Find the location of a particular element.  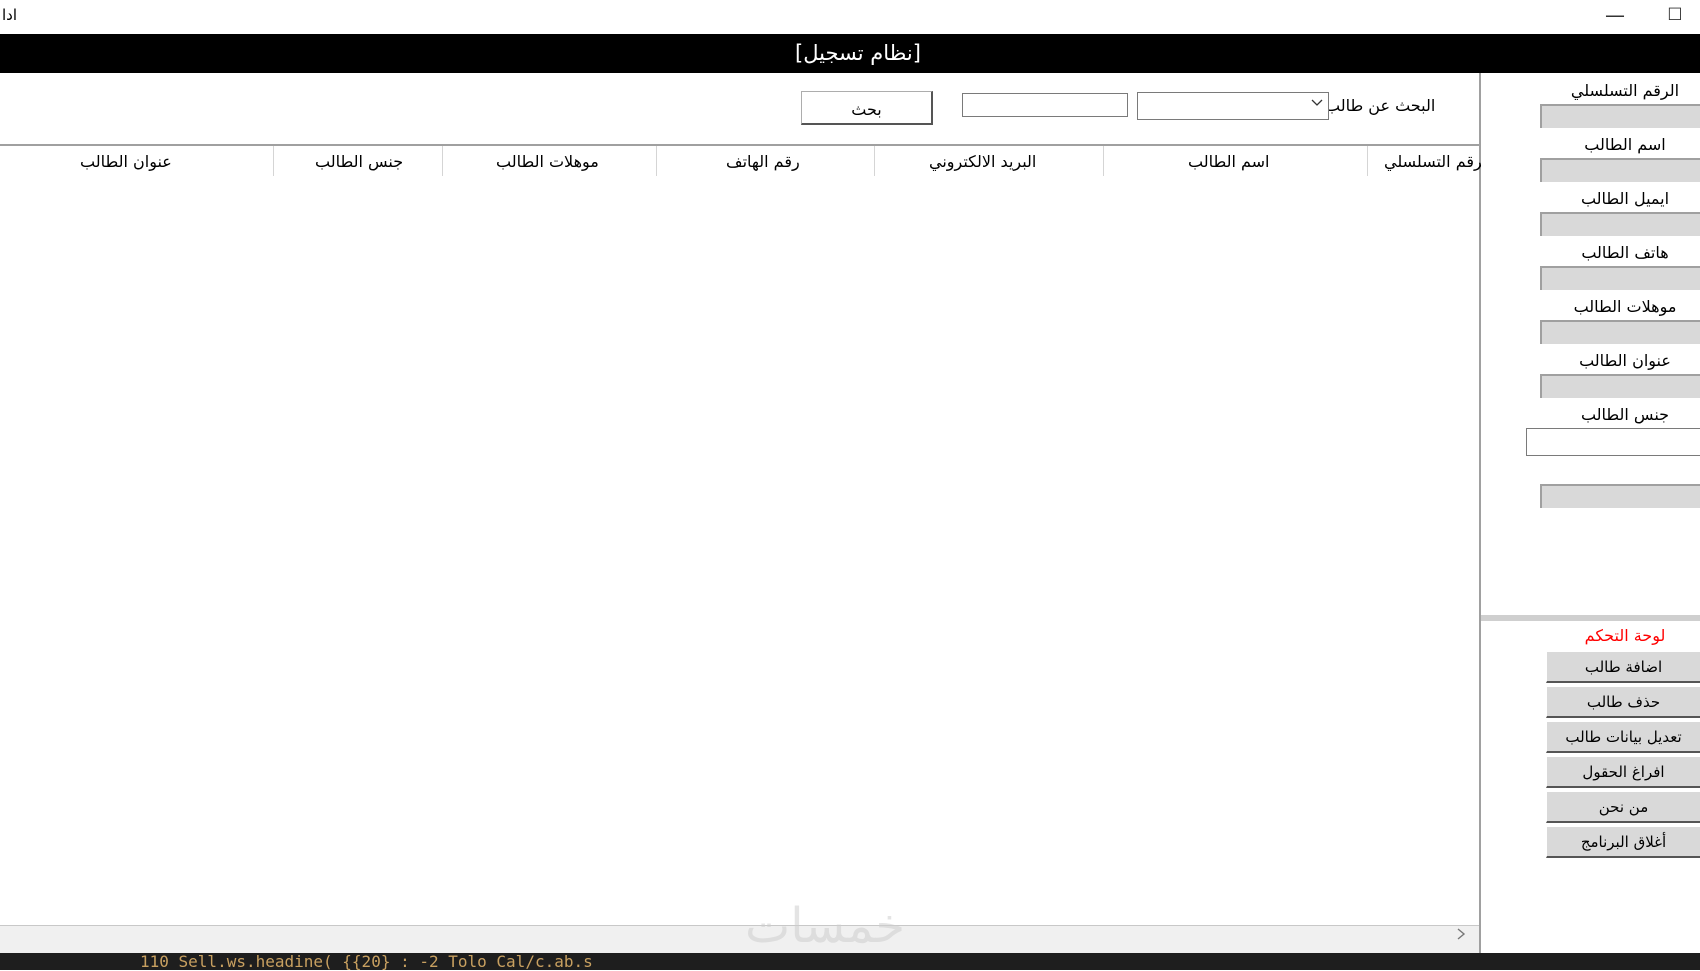

delete-student-button: حذف طالب is located at coordinates (1623, 702).